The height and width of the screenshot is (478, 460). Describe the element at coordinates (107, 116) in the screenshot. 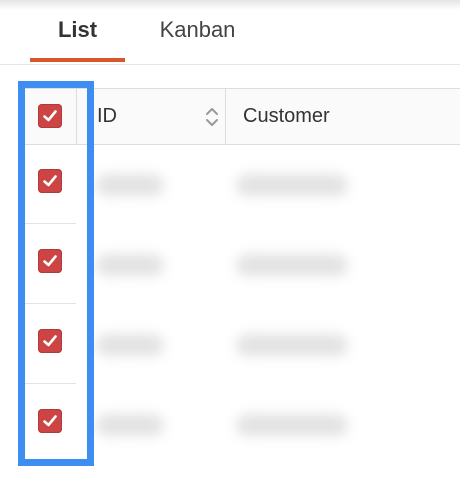

I see `column-header-id-label: ID` at that location.